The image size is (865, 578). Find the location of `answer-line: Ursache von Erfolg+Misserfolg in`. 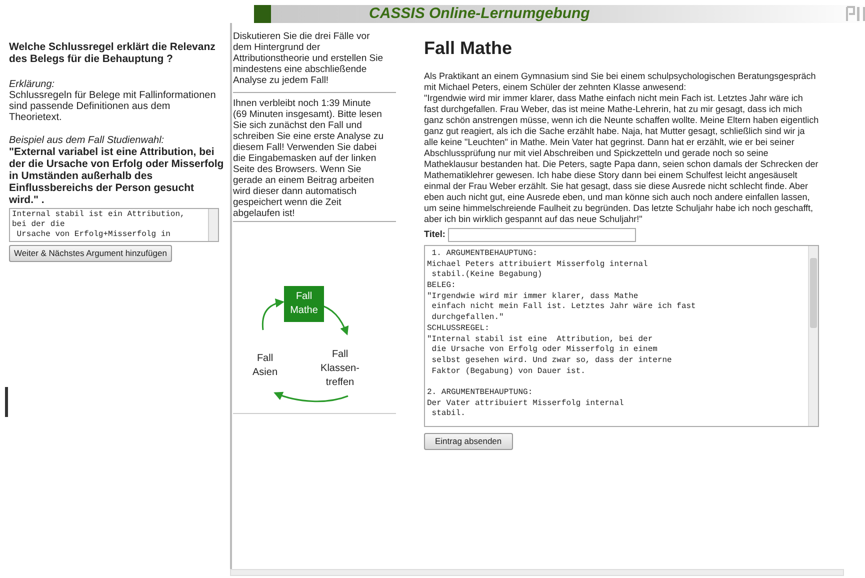

answer-line: Ursache von Erfolg+Misserfolg in is located at coordinates (94, 235).